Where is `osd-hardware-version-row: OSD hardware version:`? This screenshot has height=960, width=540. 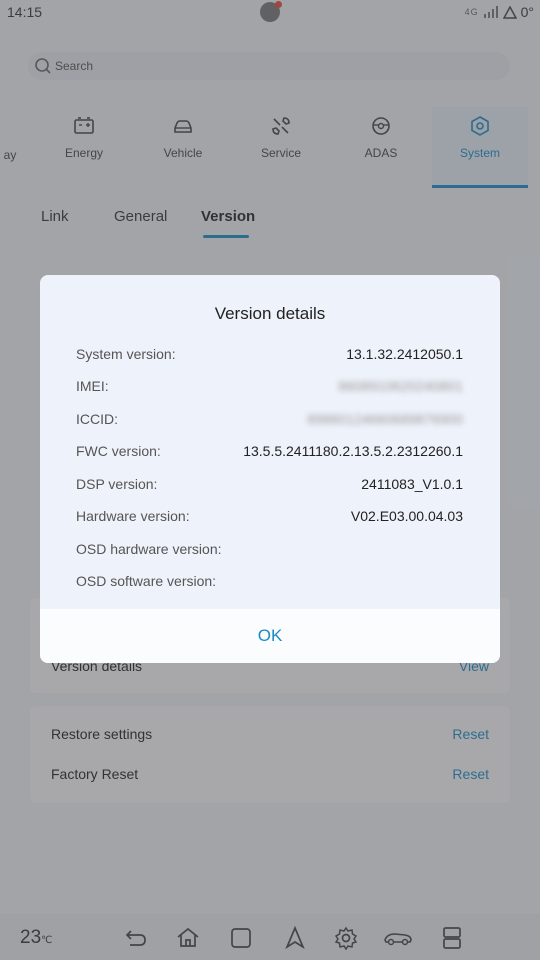
osd-hardware-version-row: OSD hardware version: is located at coordinates (269, 551).